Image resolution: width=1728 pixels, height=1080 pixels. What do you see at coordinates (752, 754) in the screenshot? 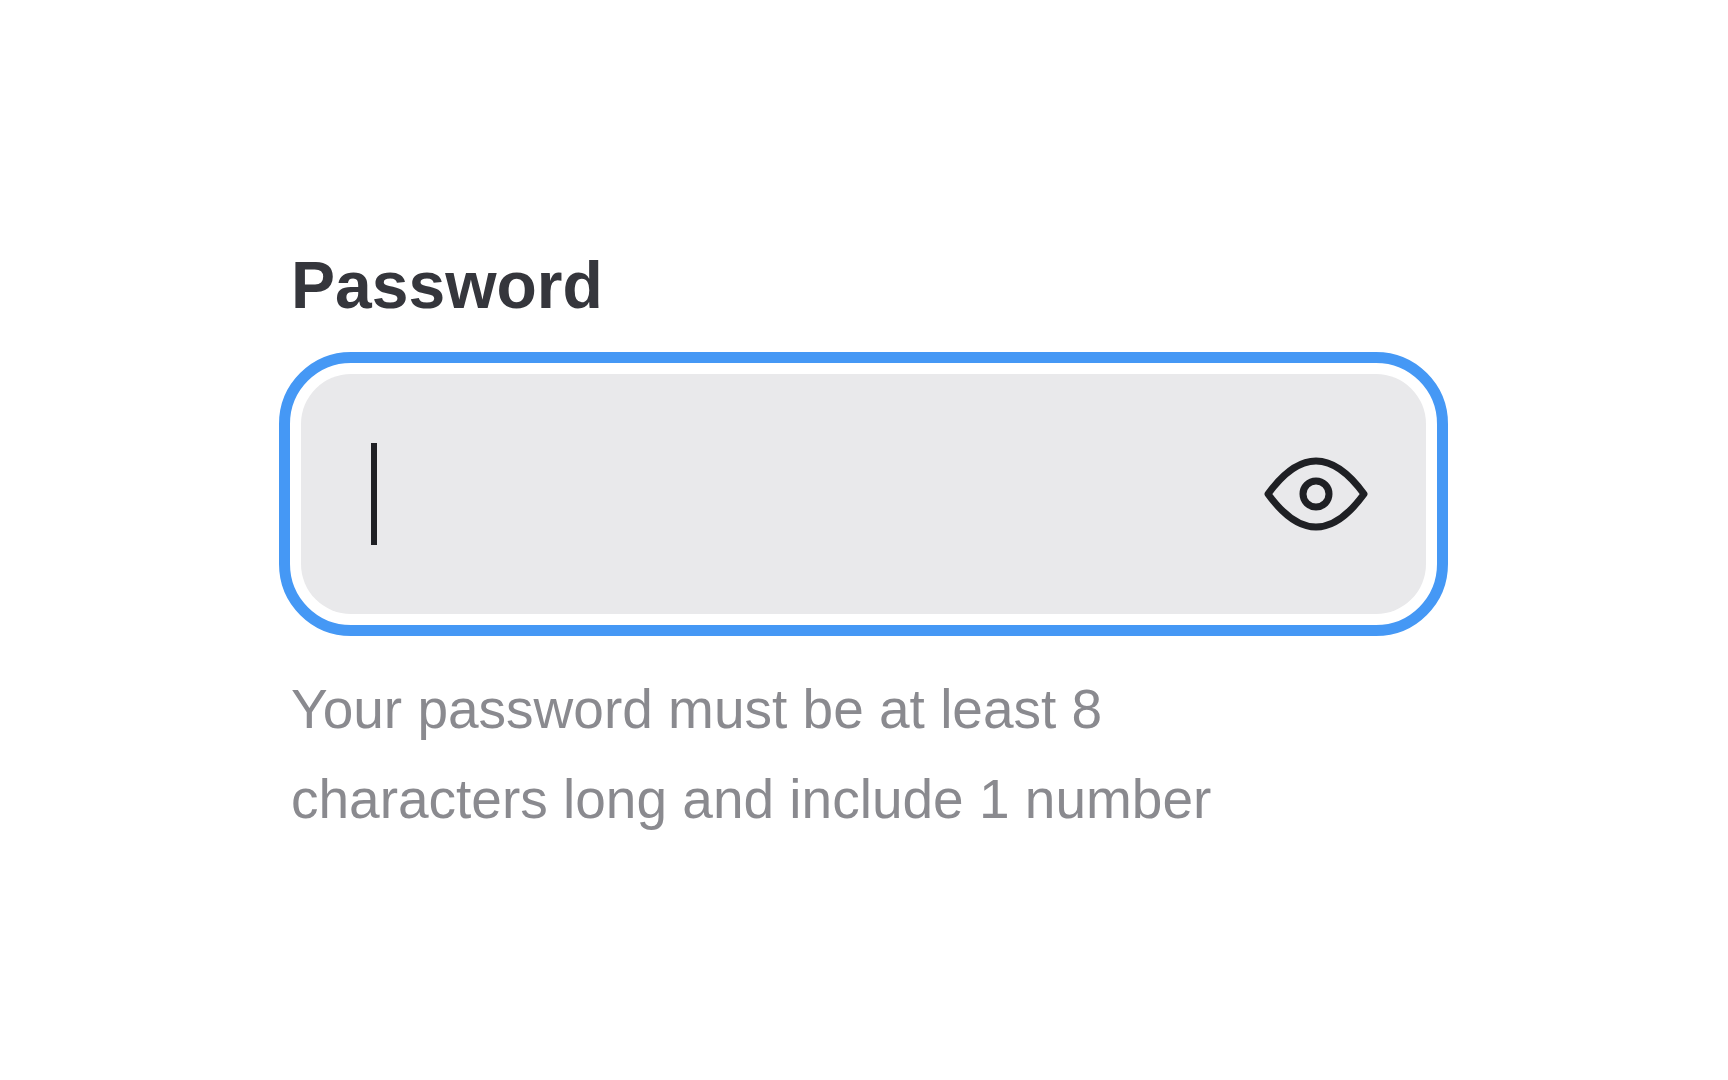
I see `helper-text: Your password must be at least 8 characters long and include 1 number` at bounding box center [752, 754].